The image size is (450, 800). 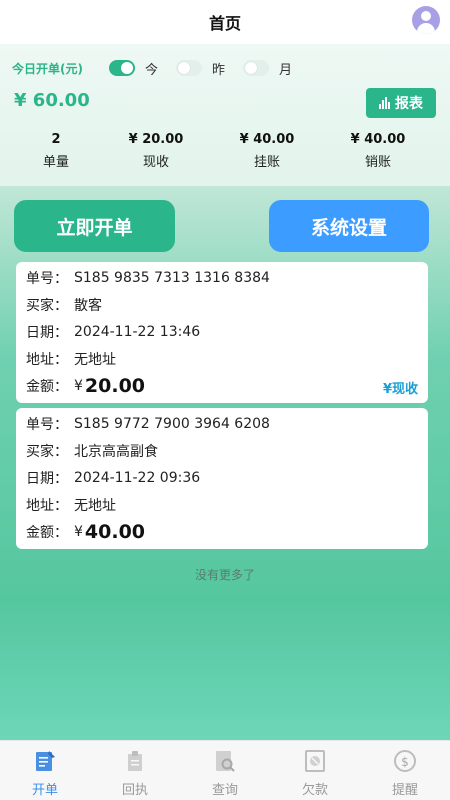 What do you see at coordinates (47, 68) in the screenshot?
I see `today-label: 今日开单(元)` at bounding box center [47, 68].